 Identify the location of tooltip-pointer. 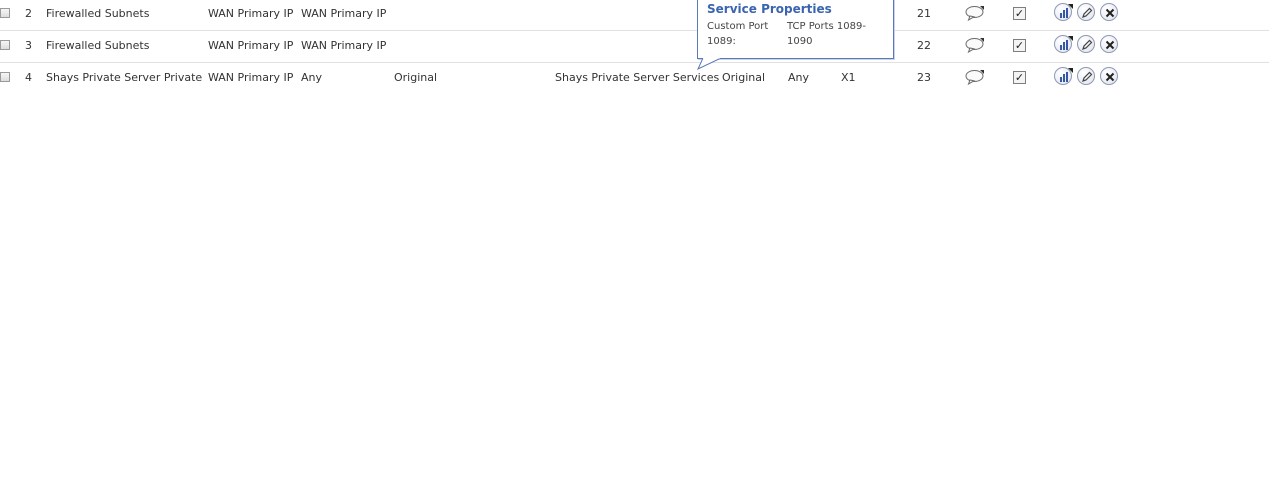
(709, 64).